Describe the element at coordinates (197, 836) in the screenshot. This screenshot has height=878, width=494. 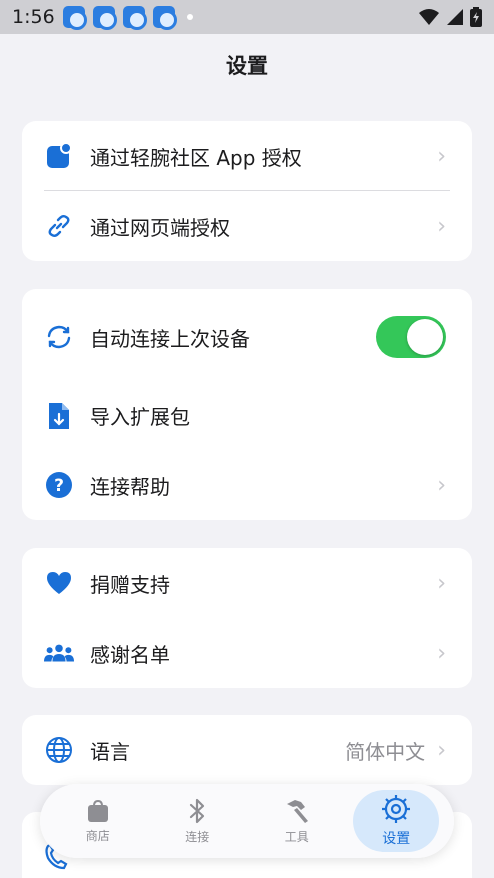
I see `tab-connect-label: 连接` at that location.